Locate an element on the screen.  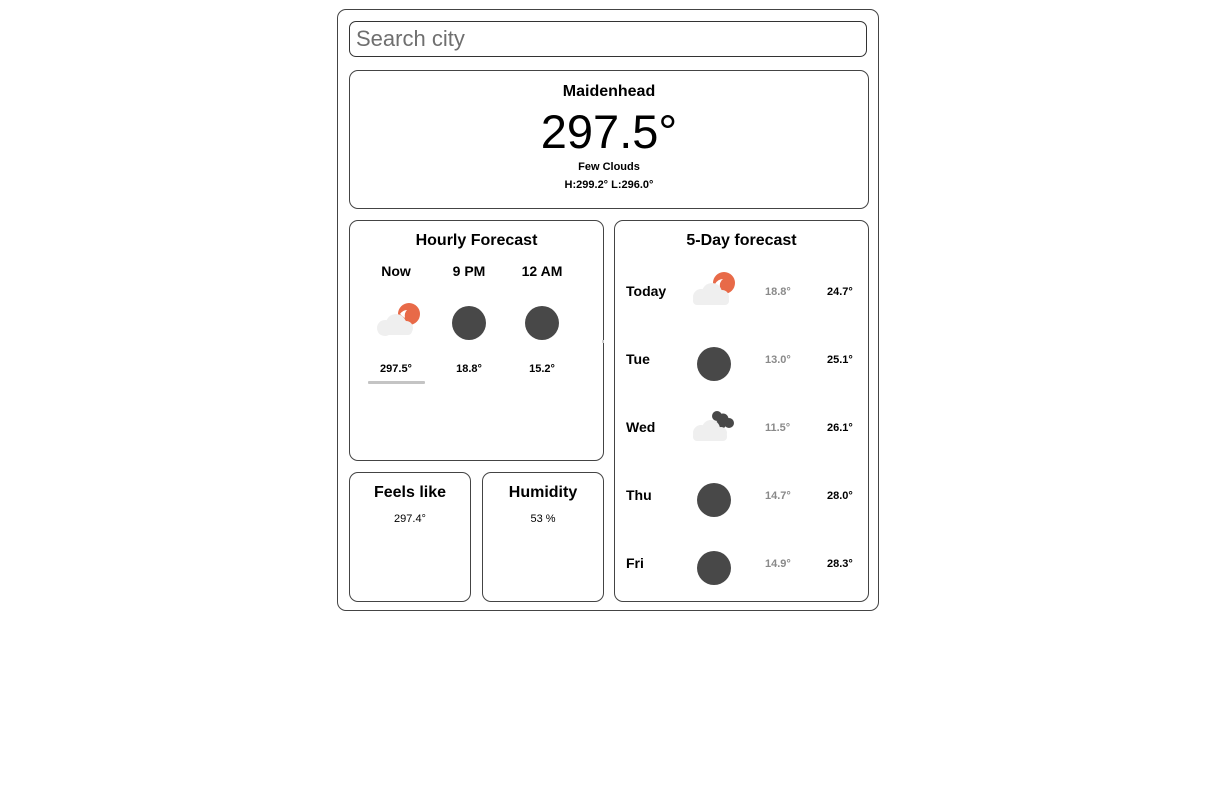
selected-indicator is located at coordinates (396, 382).